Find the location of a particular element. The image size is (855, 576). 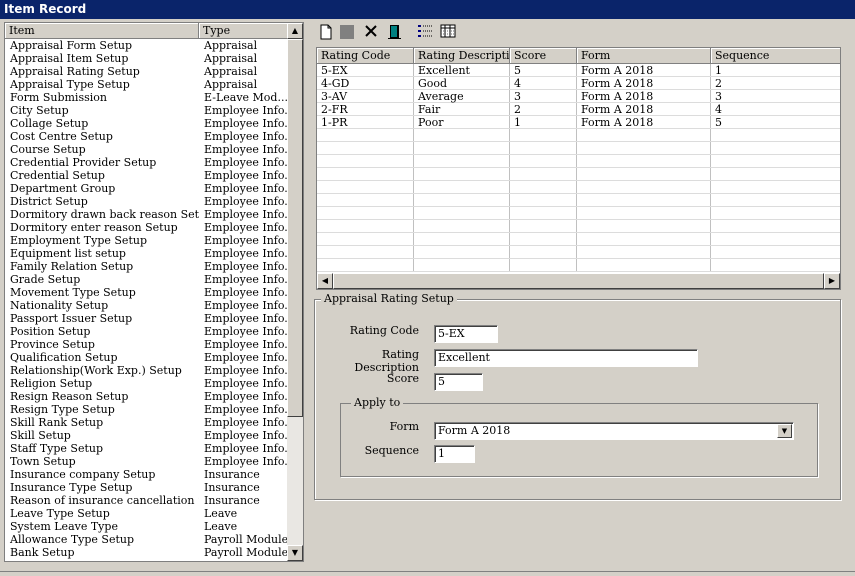

column-header-sequence: Sequence is located at coordinates (775, 56).